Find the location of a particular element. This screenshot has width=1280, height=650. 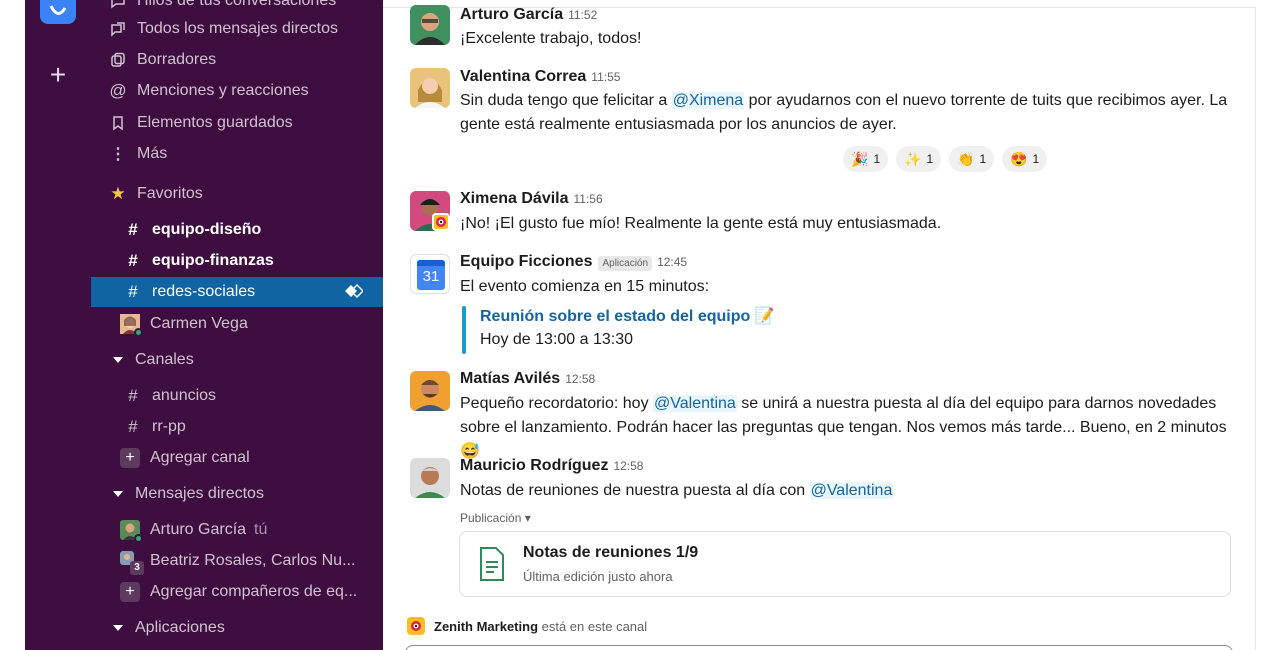

sidebar-item-mentions: @ Menciones y reacciones is located at coordinates (237, 91).